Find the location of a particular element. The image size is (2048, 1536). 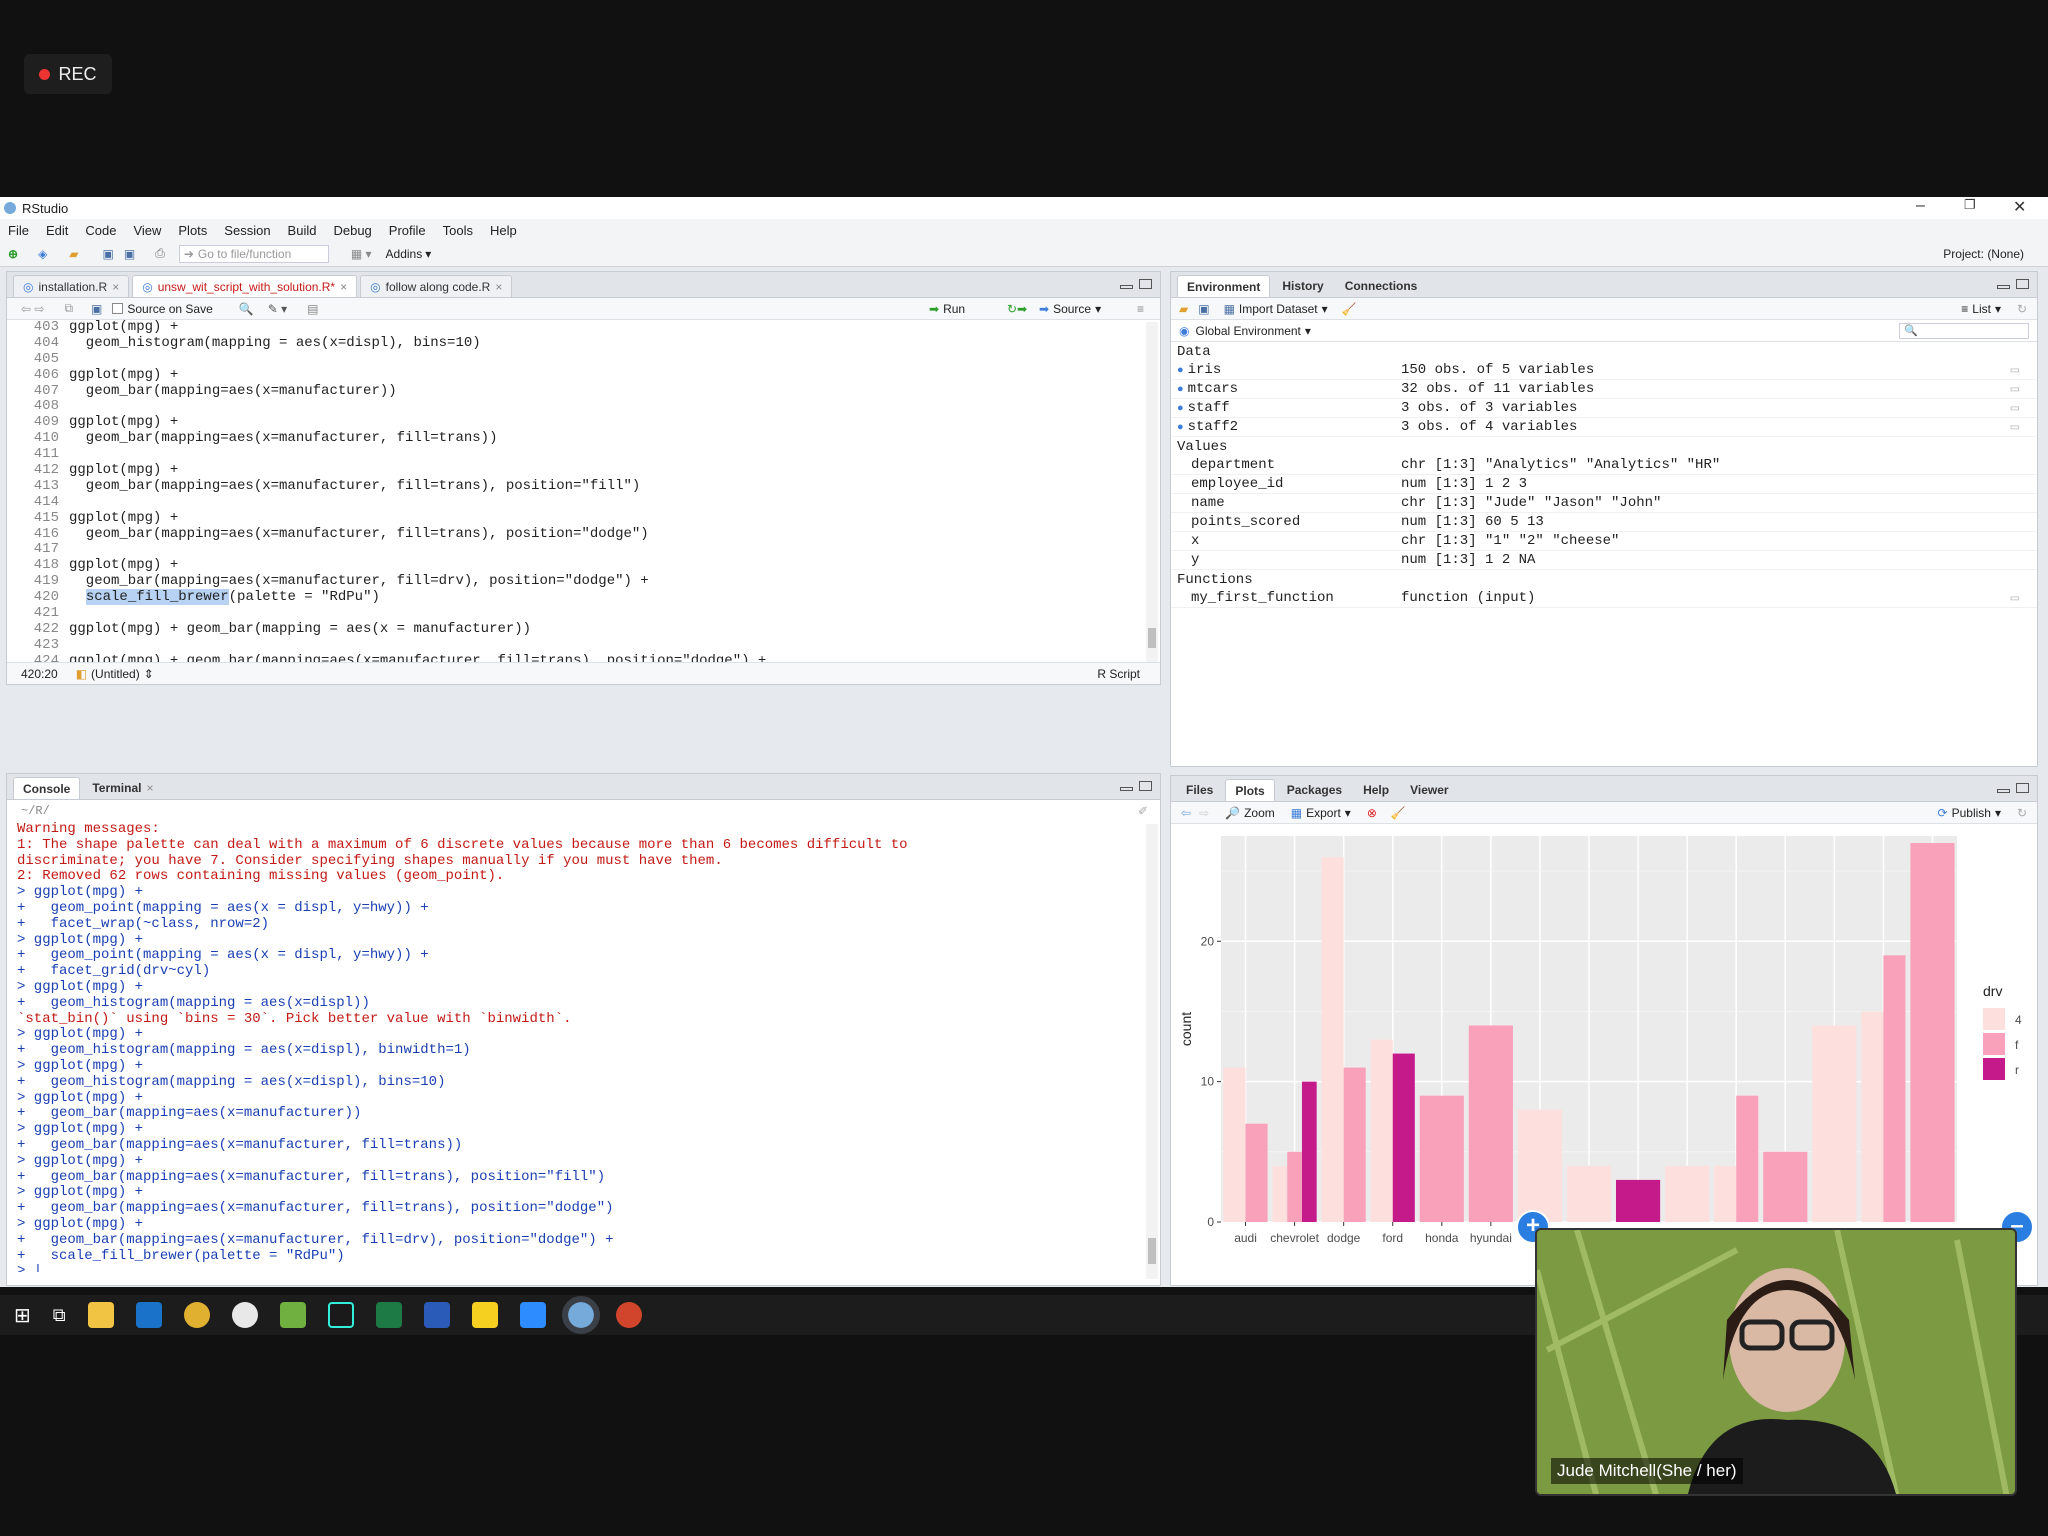

file-type-selector: R Script is located at coordinates (1118, 674).